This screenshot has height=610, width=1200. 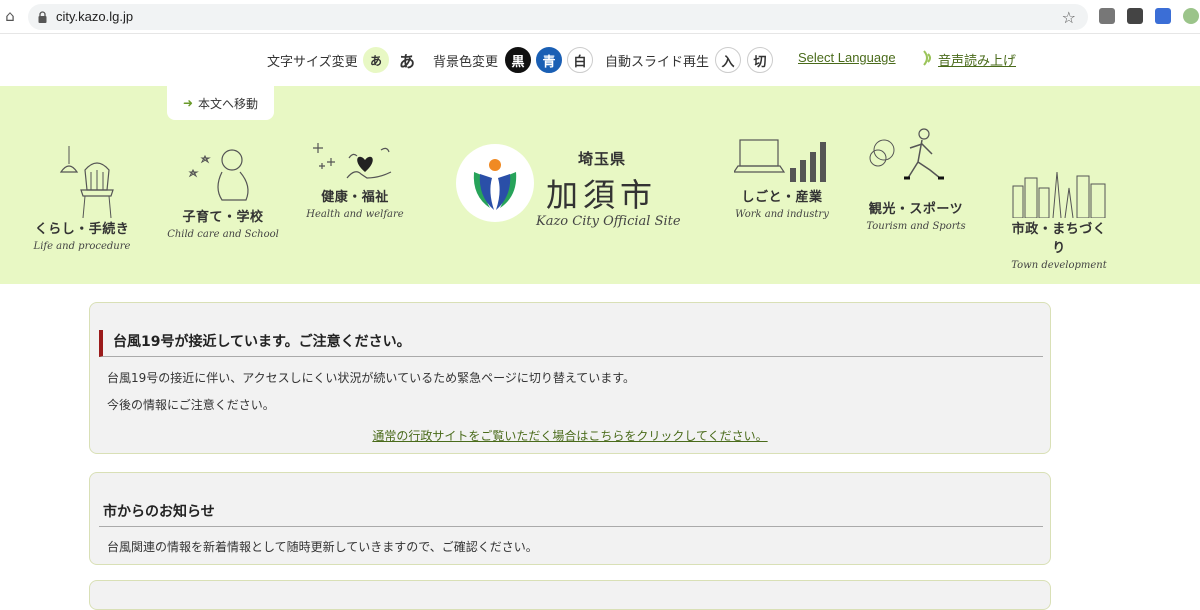 I want to click on heart-hands-icon, so click(x=352, y=161).